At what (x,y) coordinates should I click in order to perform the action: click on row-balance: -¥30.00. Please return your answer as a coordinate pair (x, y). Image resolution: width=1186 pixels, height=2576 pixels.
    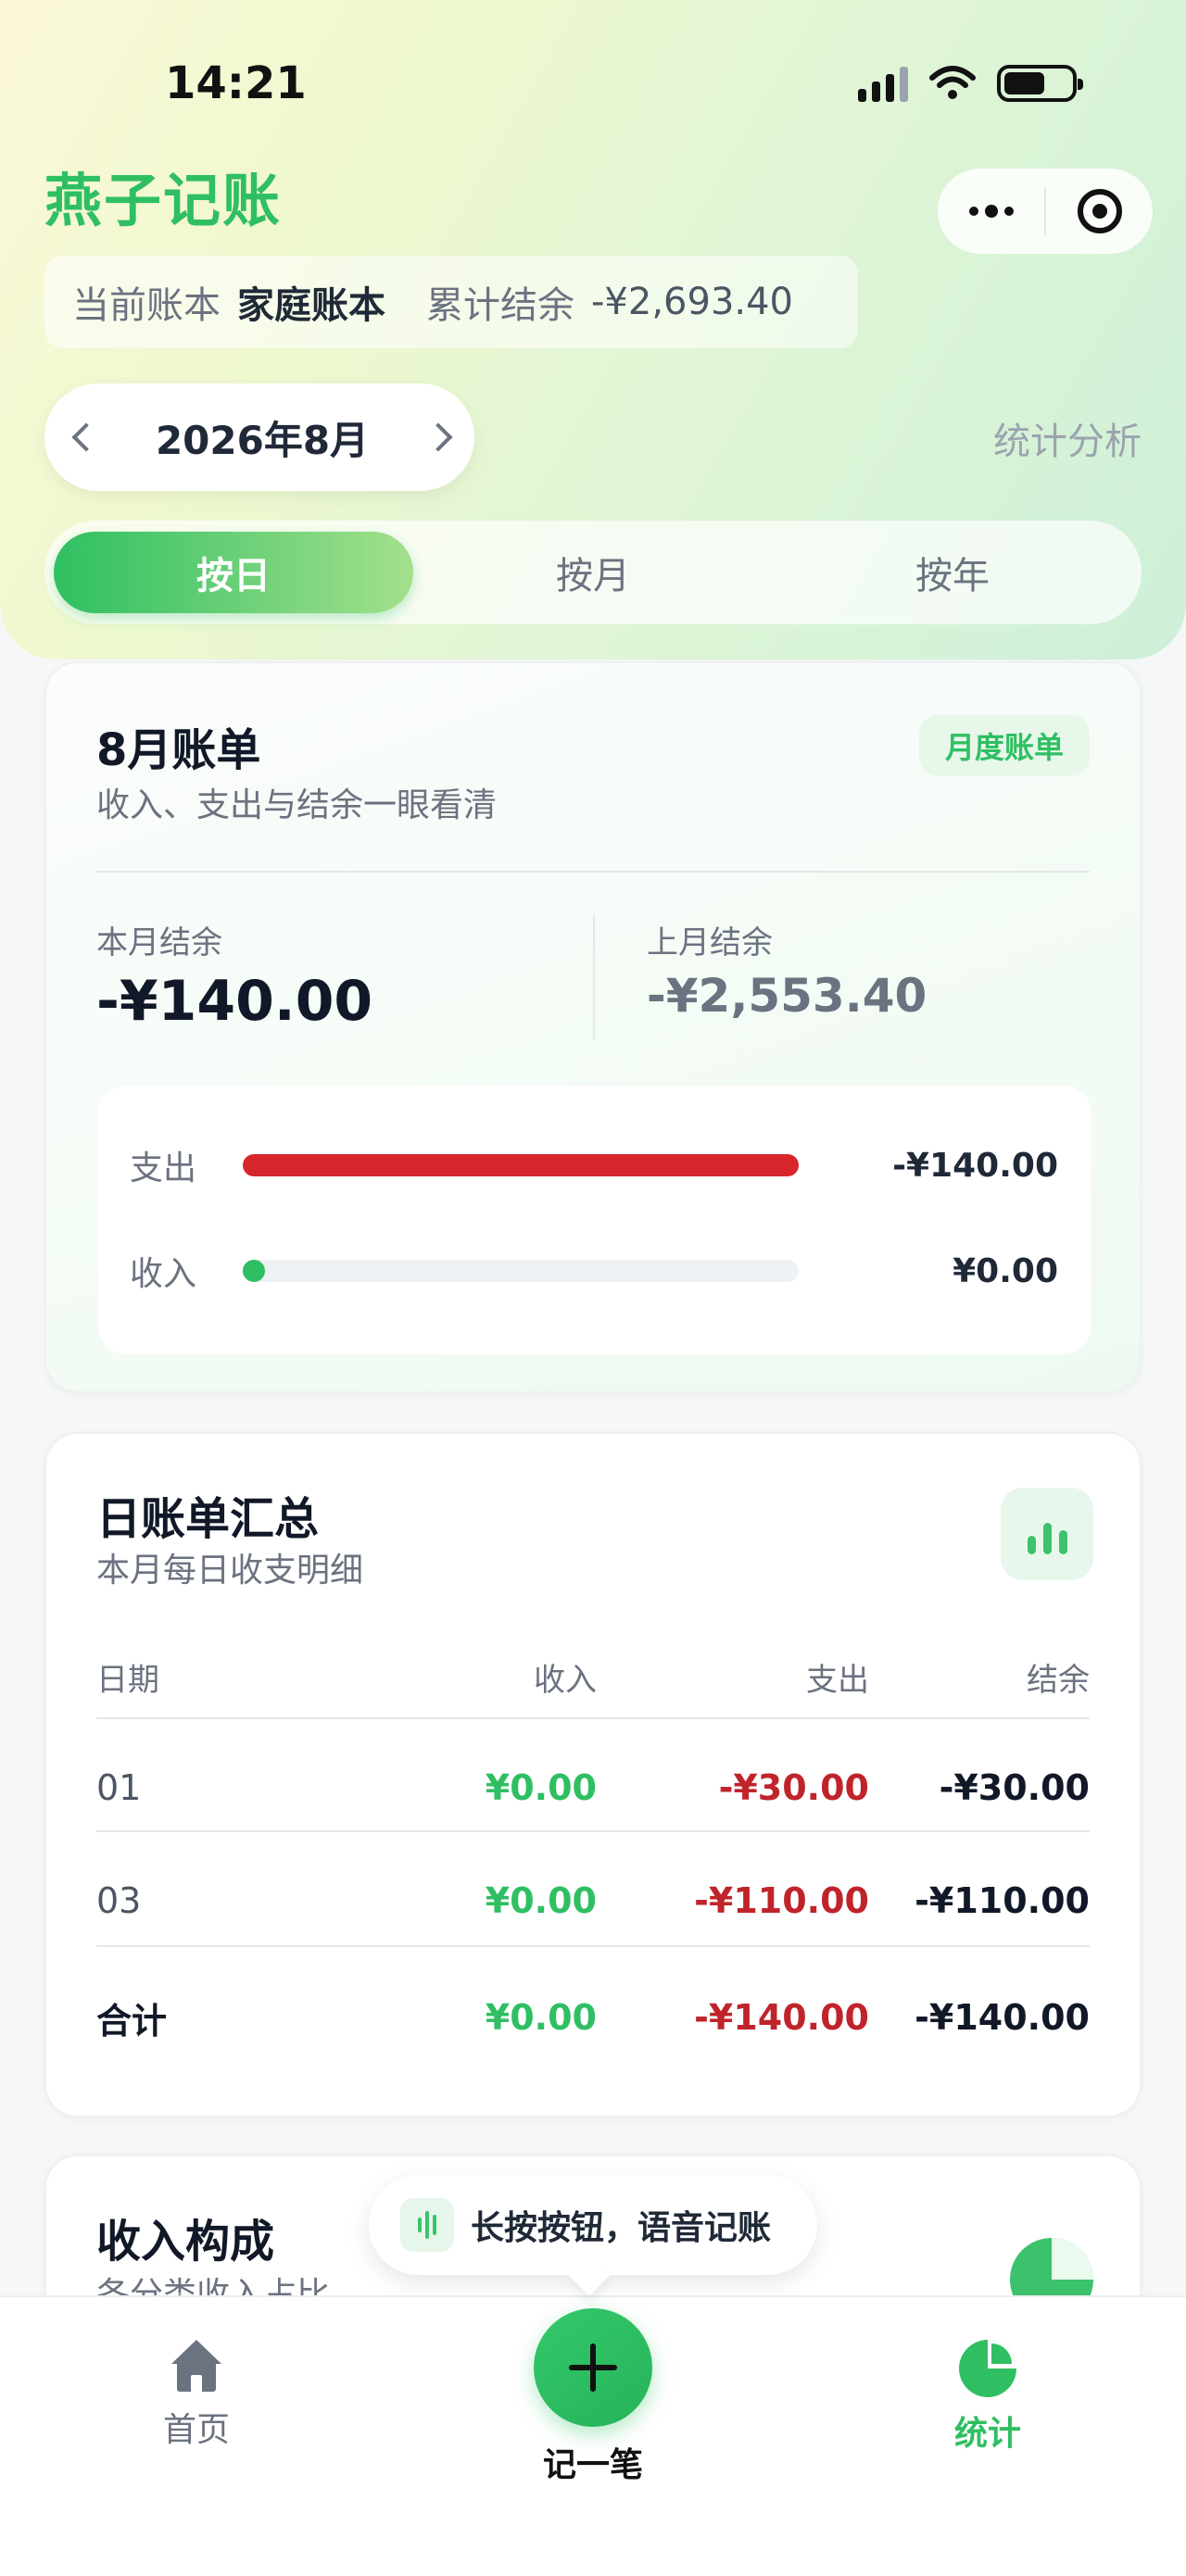
    Looking at the image, I should click on (1014, 1787).